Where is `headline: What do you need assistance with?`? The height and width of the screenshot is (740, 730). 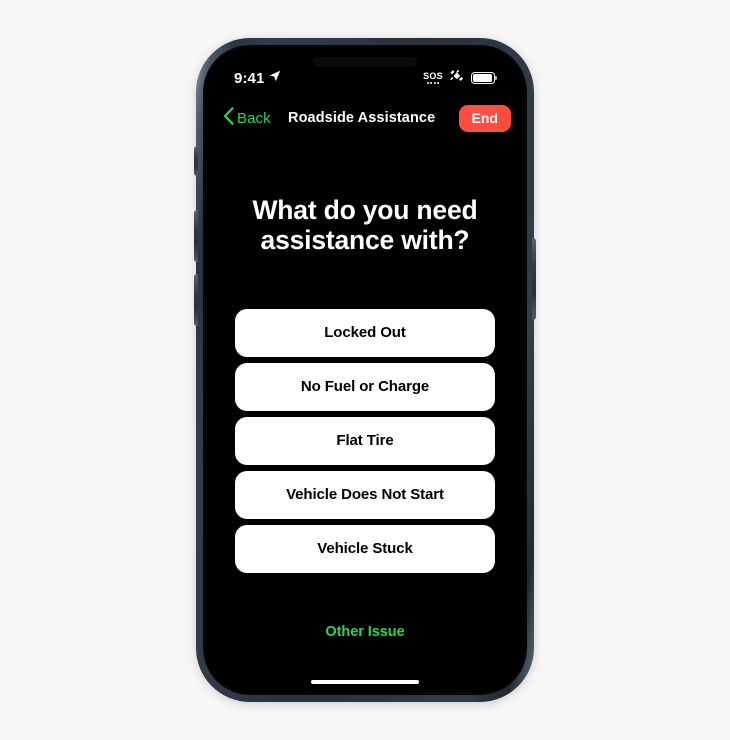 headline: What do you need assistance with? is located at coordinates (365, 196).